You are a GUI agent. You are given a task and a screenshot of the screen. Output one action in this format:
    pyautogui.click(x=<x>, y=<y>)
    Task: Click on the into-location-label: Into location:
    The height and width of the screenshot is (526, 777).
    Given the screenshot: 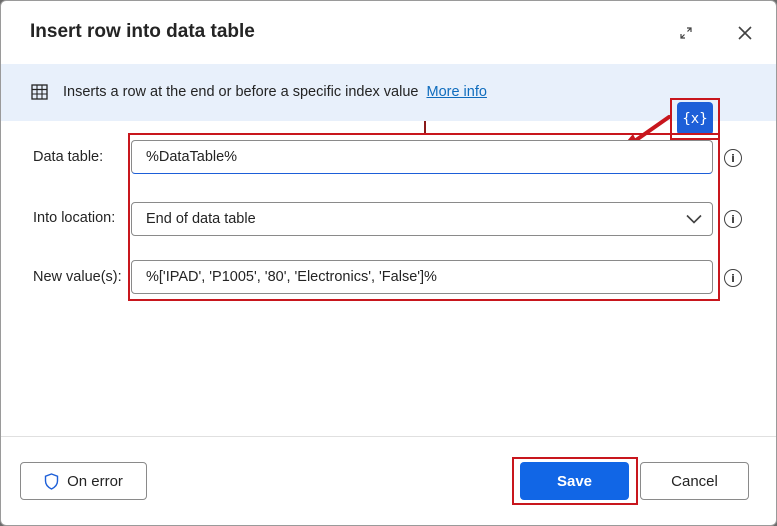 What is the action you would take?
    pyautogui.click(x=74, y=218)
    